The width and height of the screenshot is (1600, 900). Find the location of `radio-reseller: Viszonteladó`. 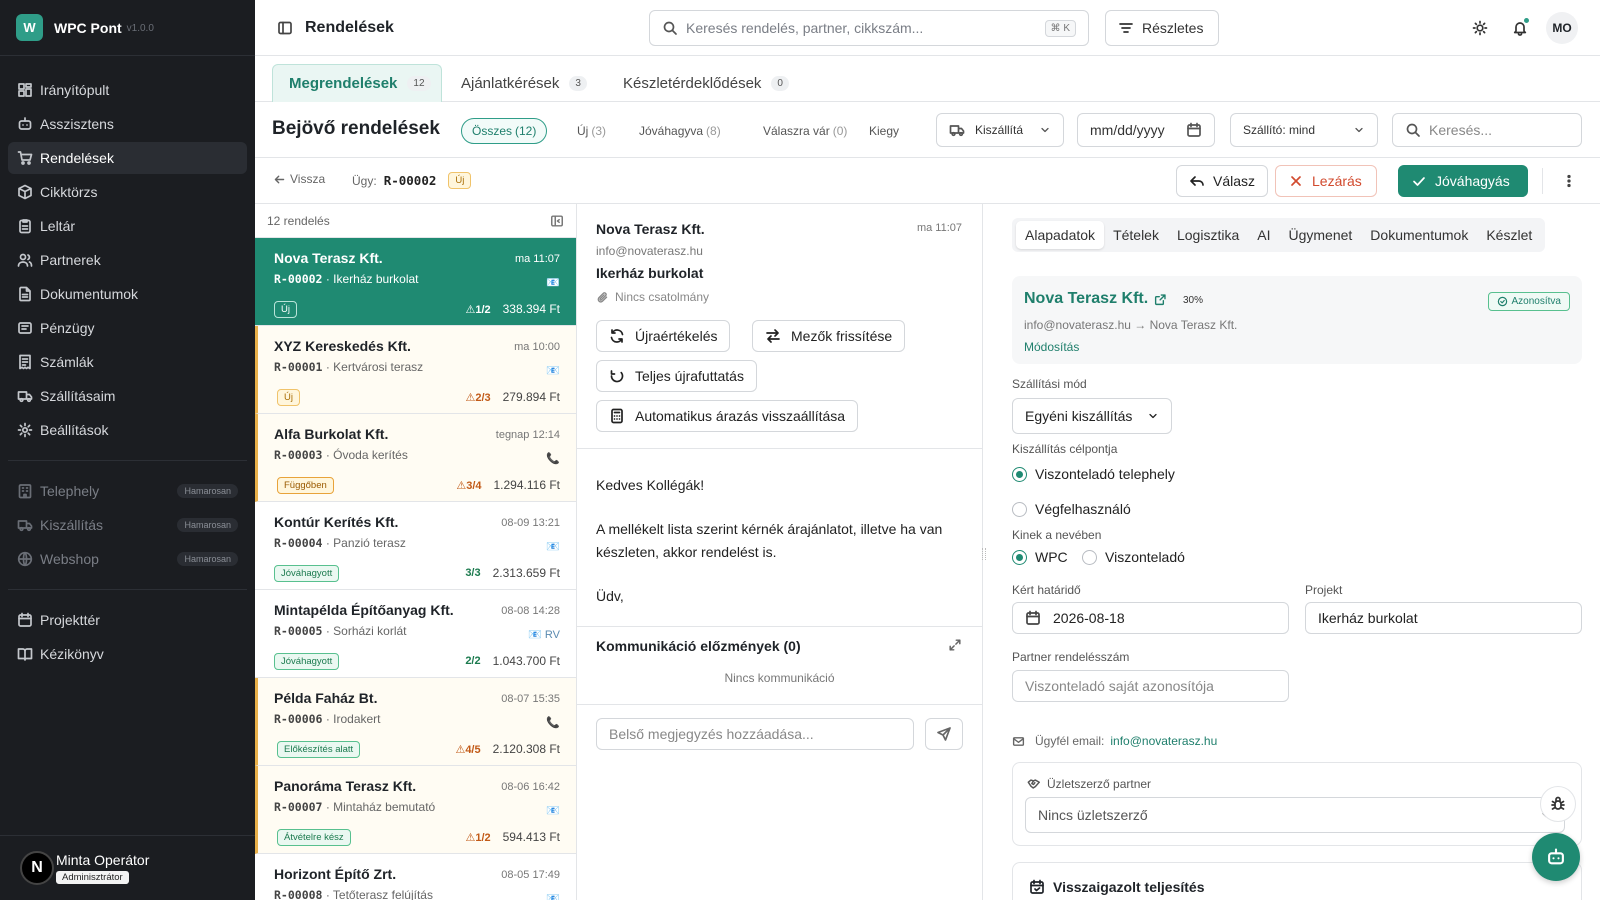

radio-reseller: Viszonteladó is located at coordinates (1133, 557).